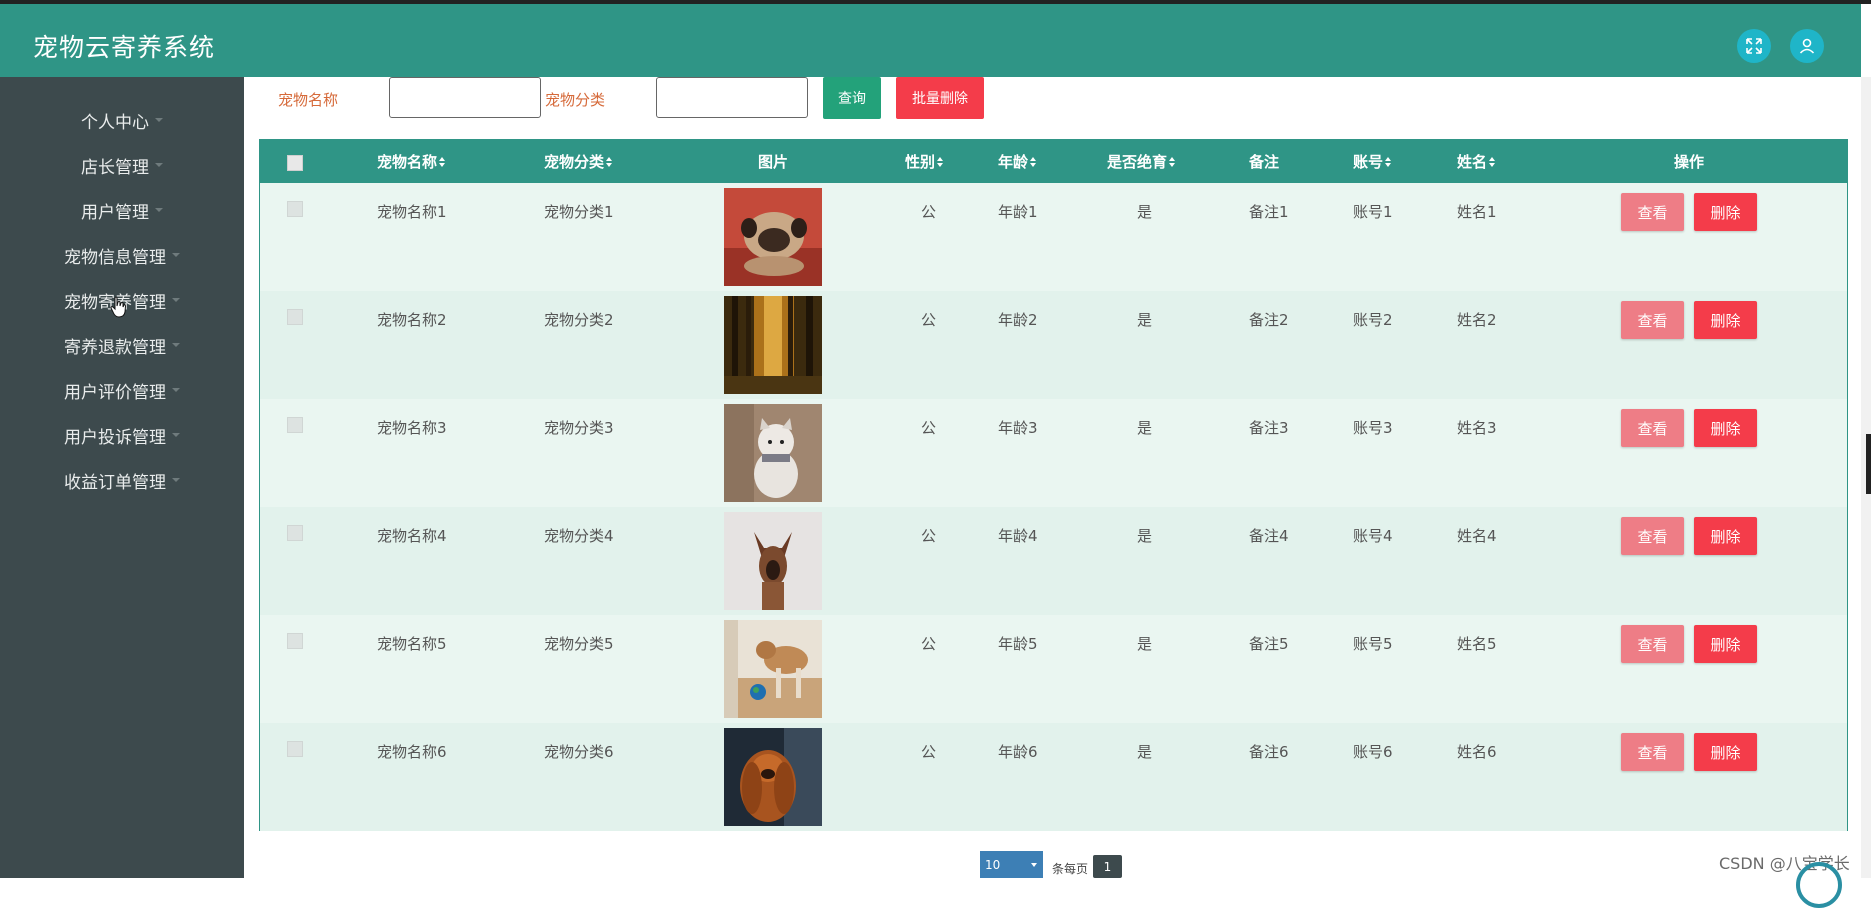  Describe the element at coordinates (115, 482) in the screenshot. I see `sidebar-item-label: 收益订单管理` at that location.